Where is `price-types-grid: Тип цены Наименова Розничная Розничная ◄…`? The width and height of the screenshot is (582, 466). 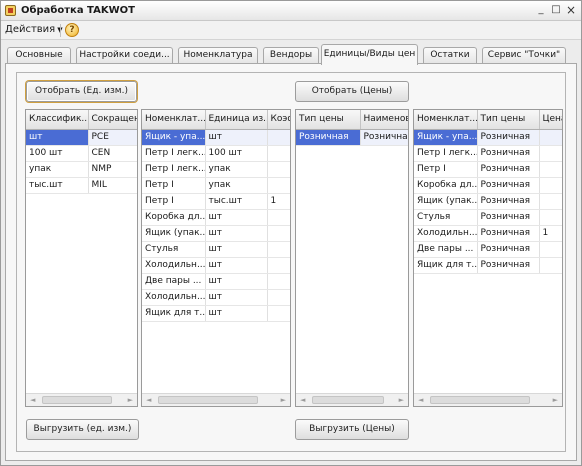 price-types-grid: Тип цены Наименова Розничная Розничная ◄… is located at coordinates (352, 258).